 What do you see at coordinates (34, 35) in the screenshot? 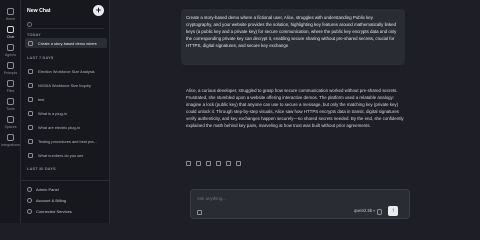
I see `section-today: TODAY` at bounding box center [34, 35].